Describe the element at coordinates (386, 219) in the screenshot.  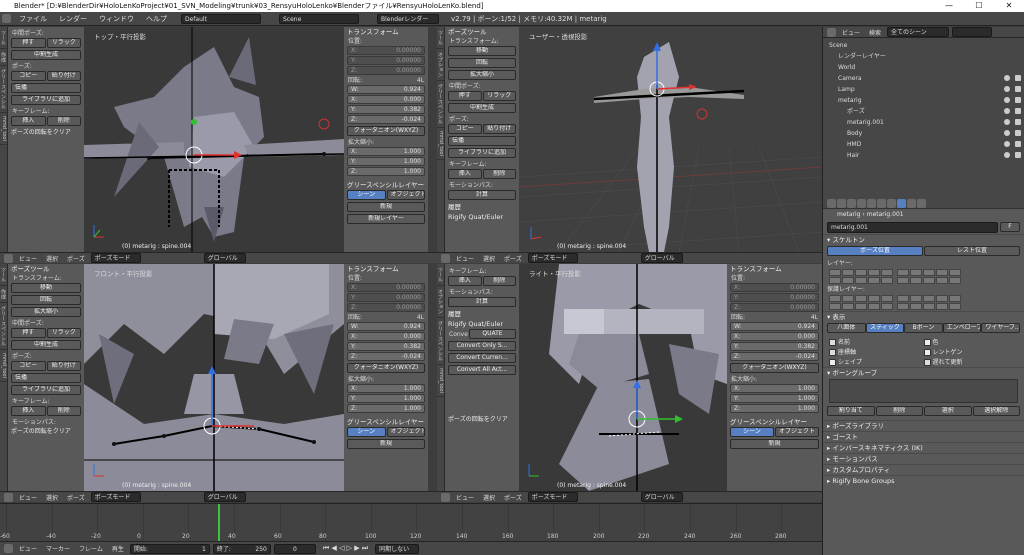
I see `gp-new-layer-button: 新規レイヤー` at that location.